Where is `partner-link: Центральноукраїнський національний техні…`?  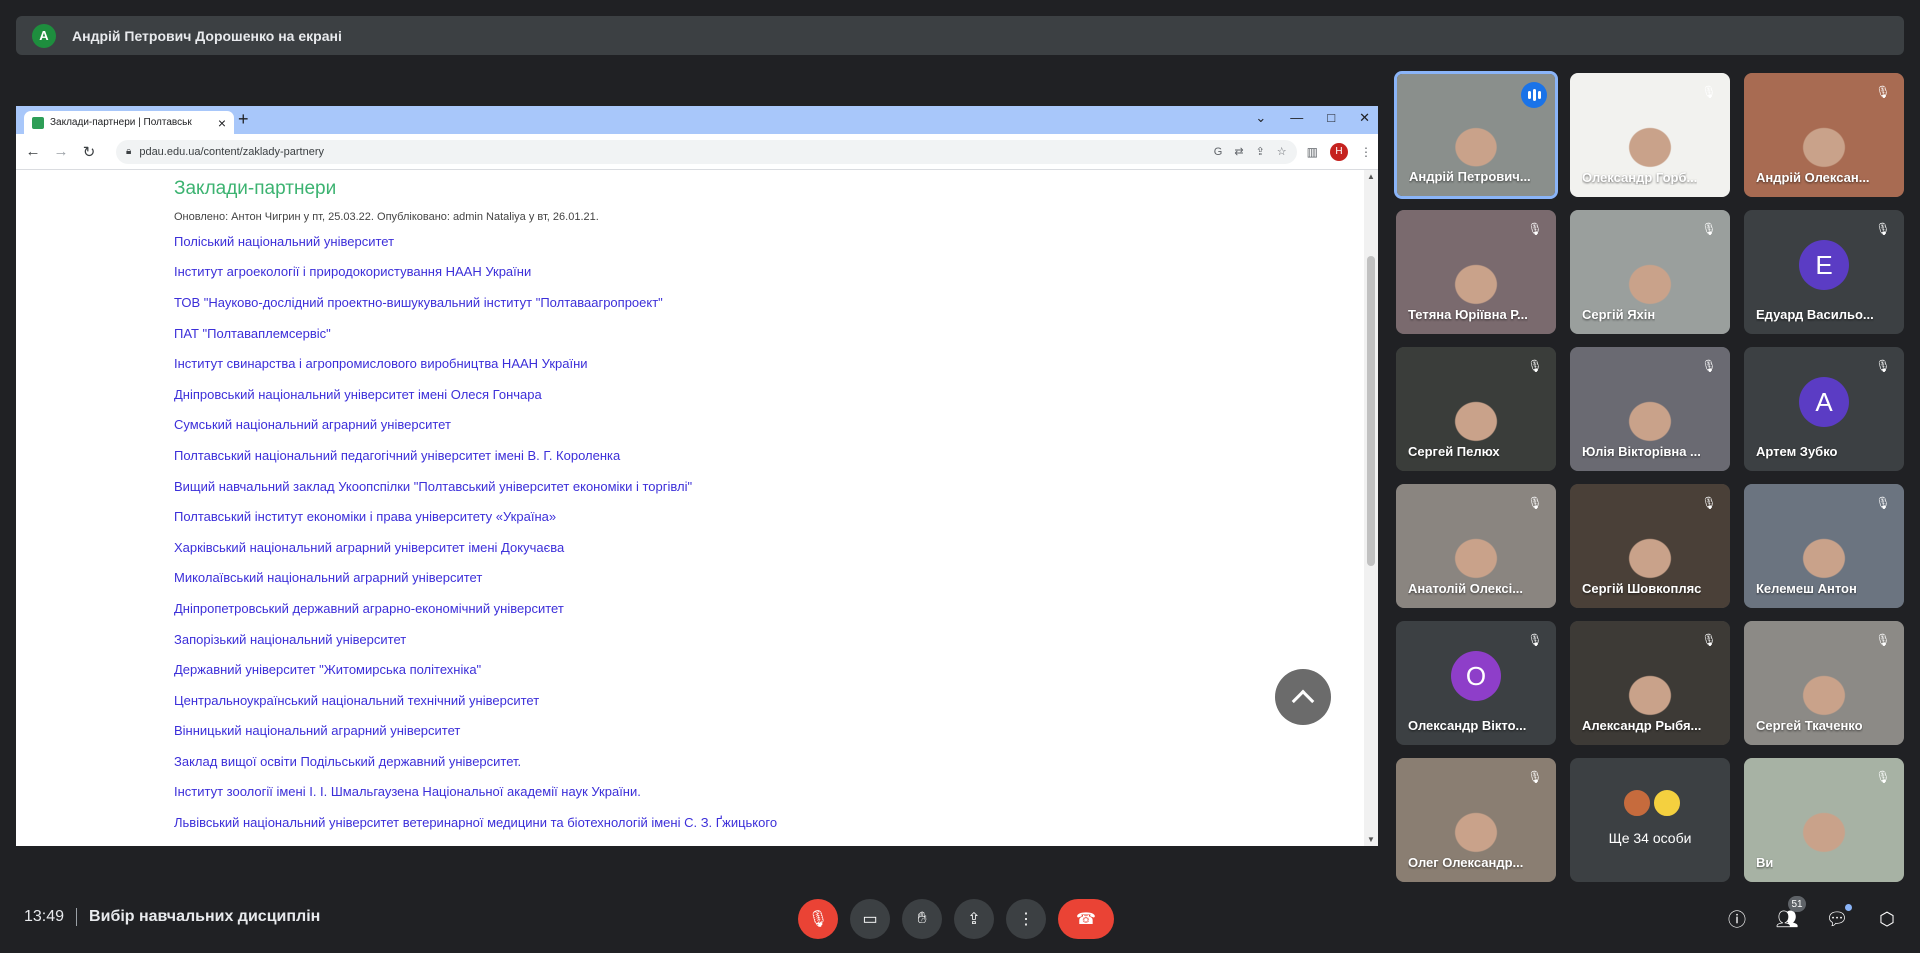 partner-link: Центральноукраїнський національний техні… is located at coordinates (475, 700).